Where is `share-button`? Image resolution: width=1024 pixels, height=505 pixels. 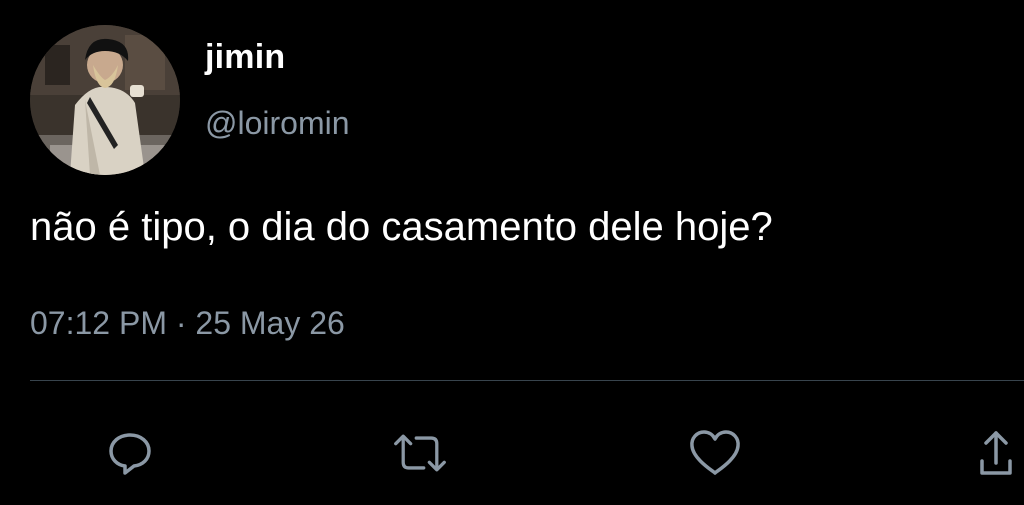 share-button is located at coordinates (996, 453).